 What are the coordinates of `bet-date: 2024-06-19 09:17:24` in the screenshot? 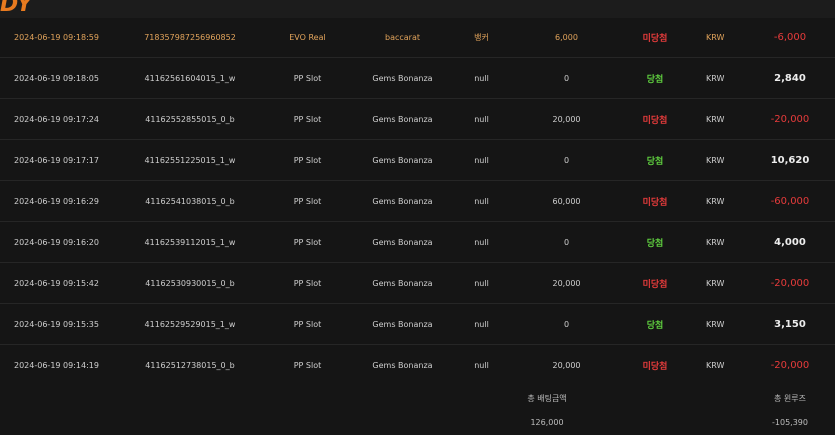 It's located at (60, 119).